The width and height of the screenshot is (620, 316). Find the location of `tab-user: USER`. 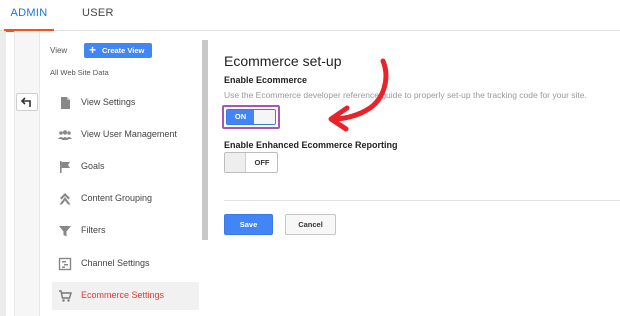

tab-user: USER is located at coordinates (98, 15).